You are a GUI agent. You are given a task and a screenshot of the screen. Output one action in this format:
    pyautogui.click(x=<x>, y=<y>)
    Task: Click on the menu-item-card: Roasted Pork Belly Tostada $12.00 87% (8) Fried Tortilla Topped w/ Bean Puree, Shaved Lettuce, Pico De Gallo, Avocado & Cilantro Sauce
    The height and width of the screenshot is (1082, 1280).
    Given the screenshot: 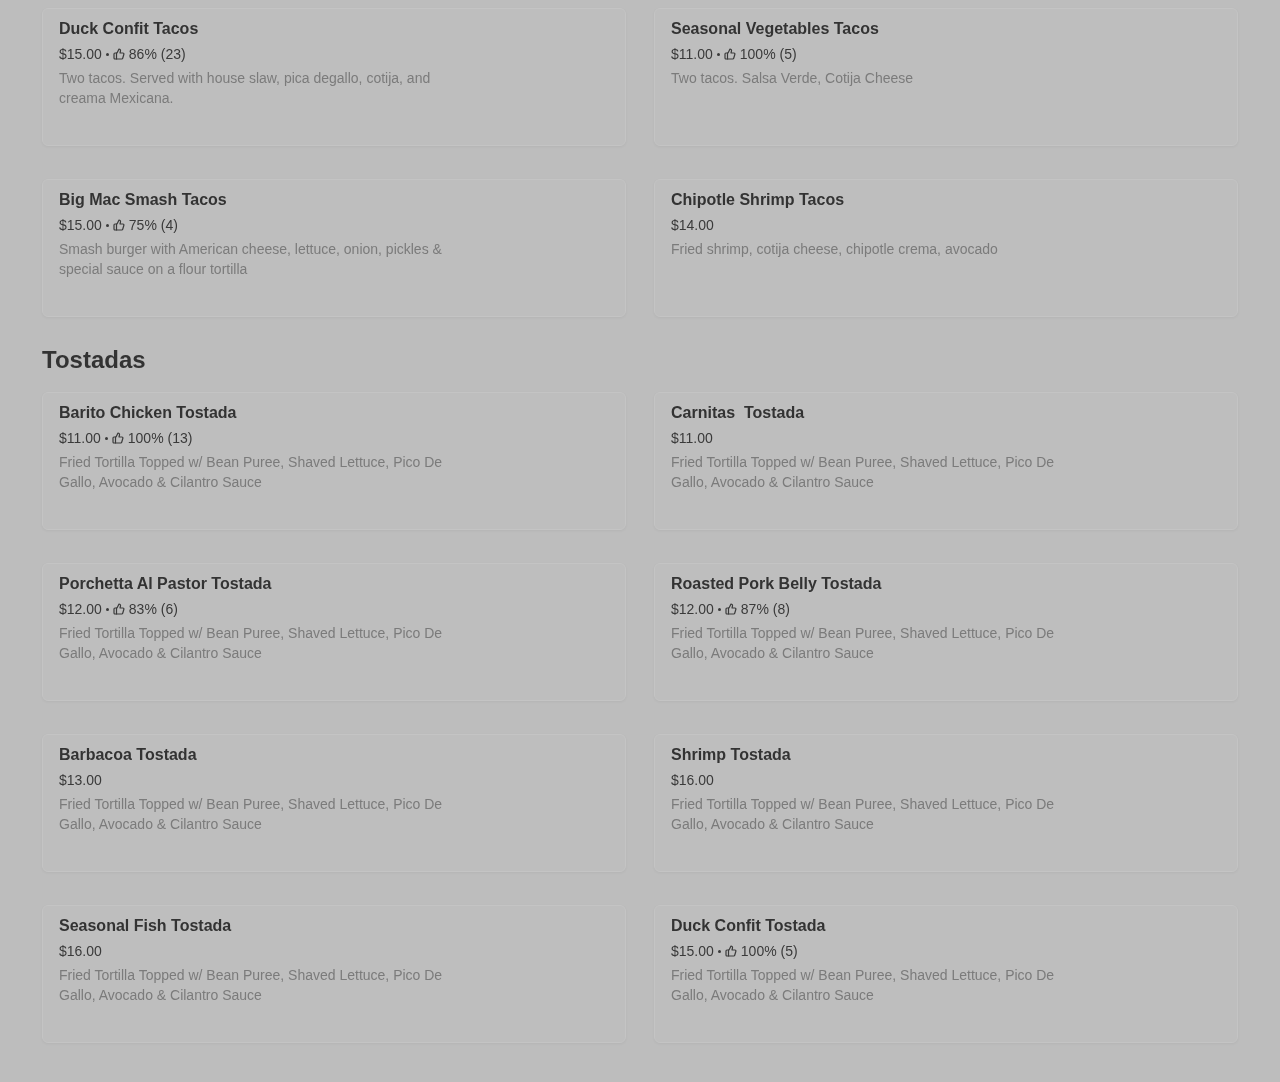 What is the action you would take?
    pyautogui.click(x=946, y=632)
    